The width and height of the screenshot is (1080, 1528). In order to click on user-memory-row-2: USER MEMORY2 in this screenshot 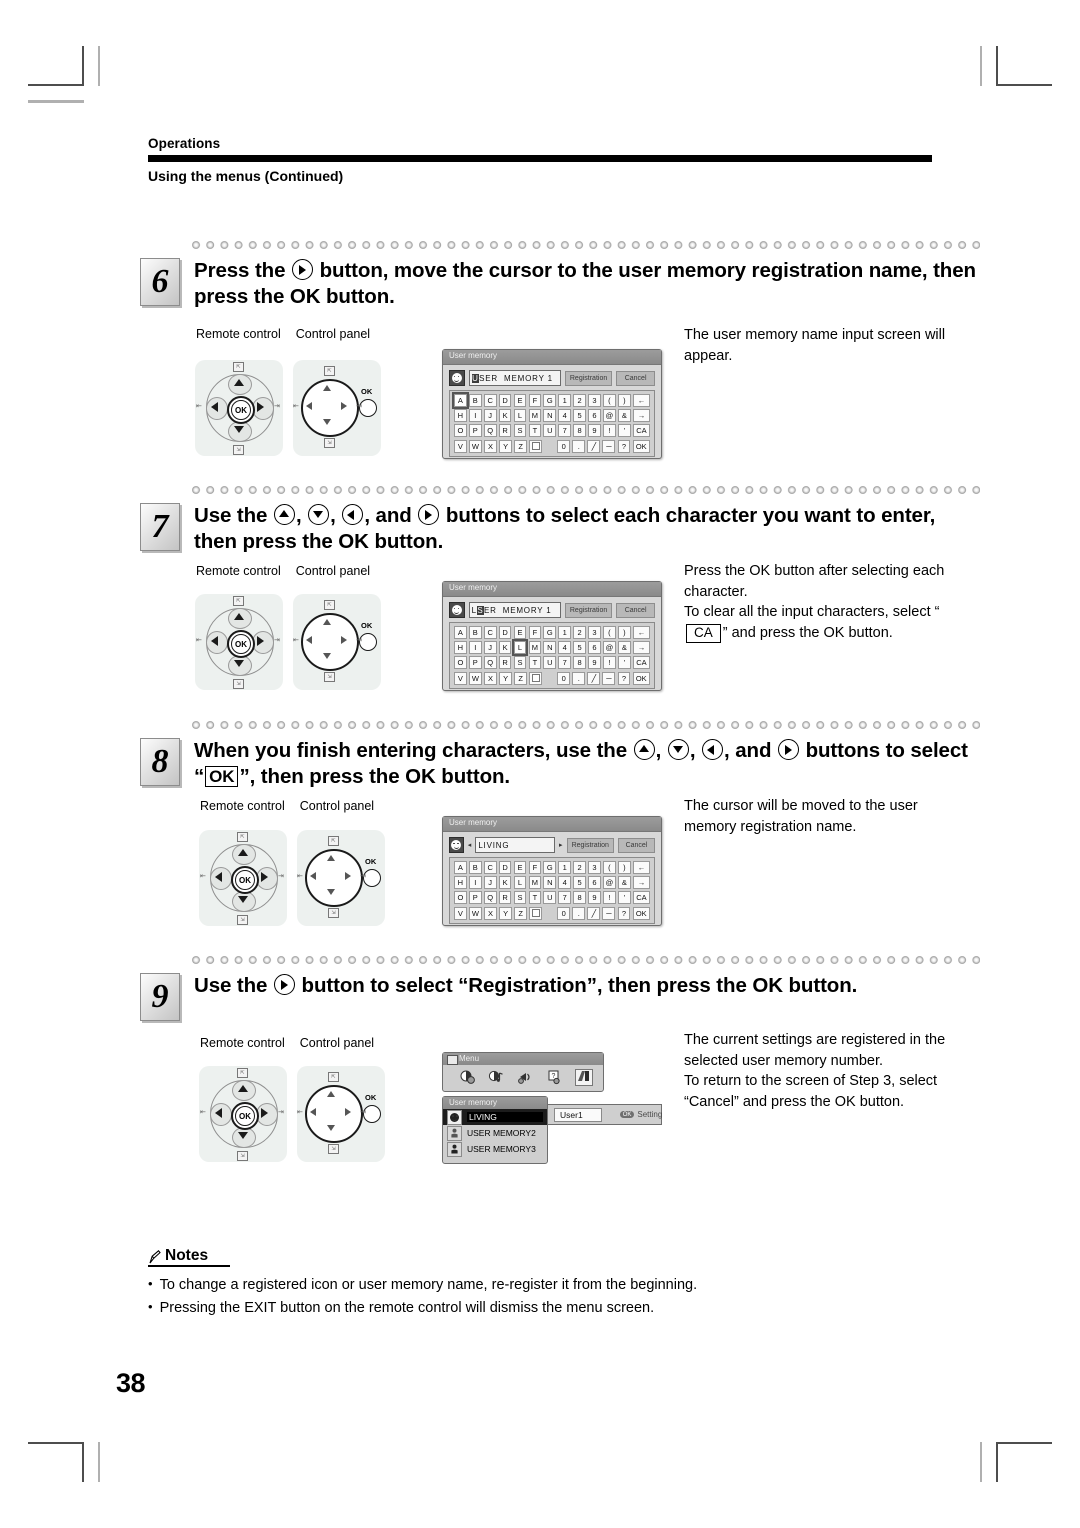, I will do `click(495, 1133)`.